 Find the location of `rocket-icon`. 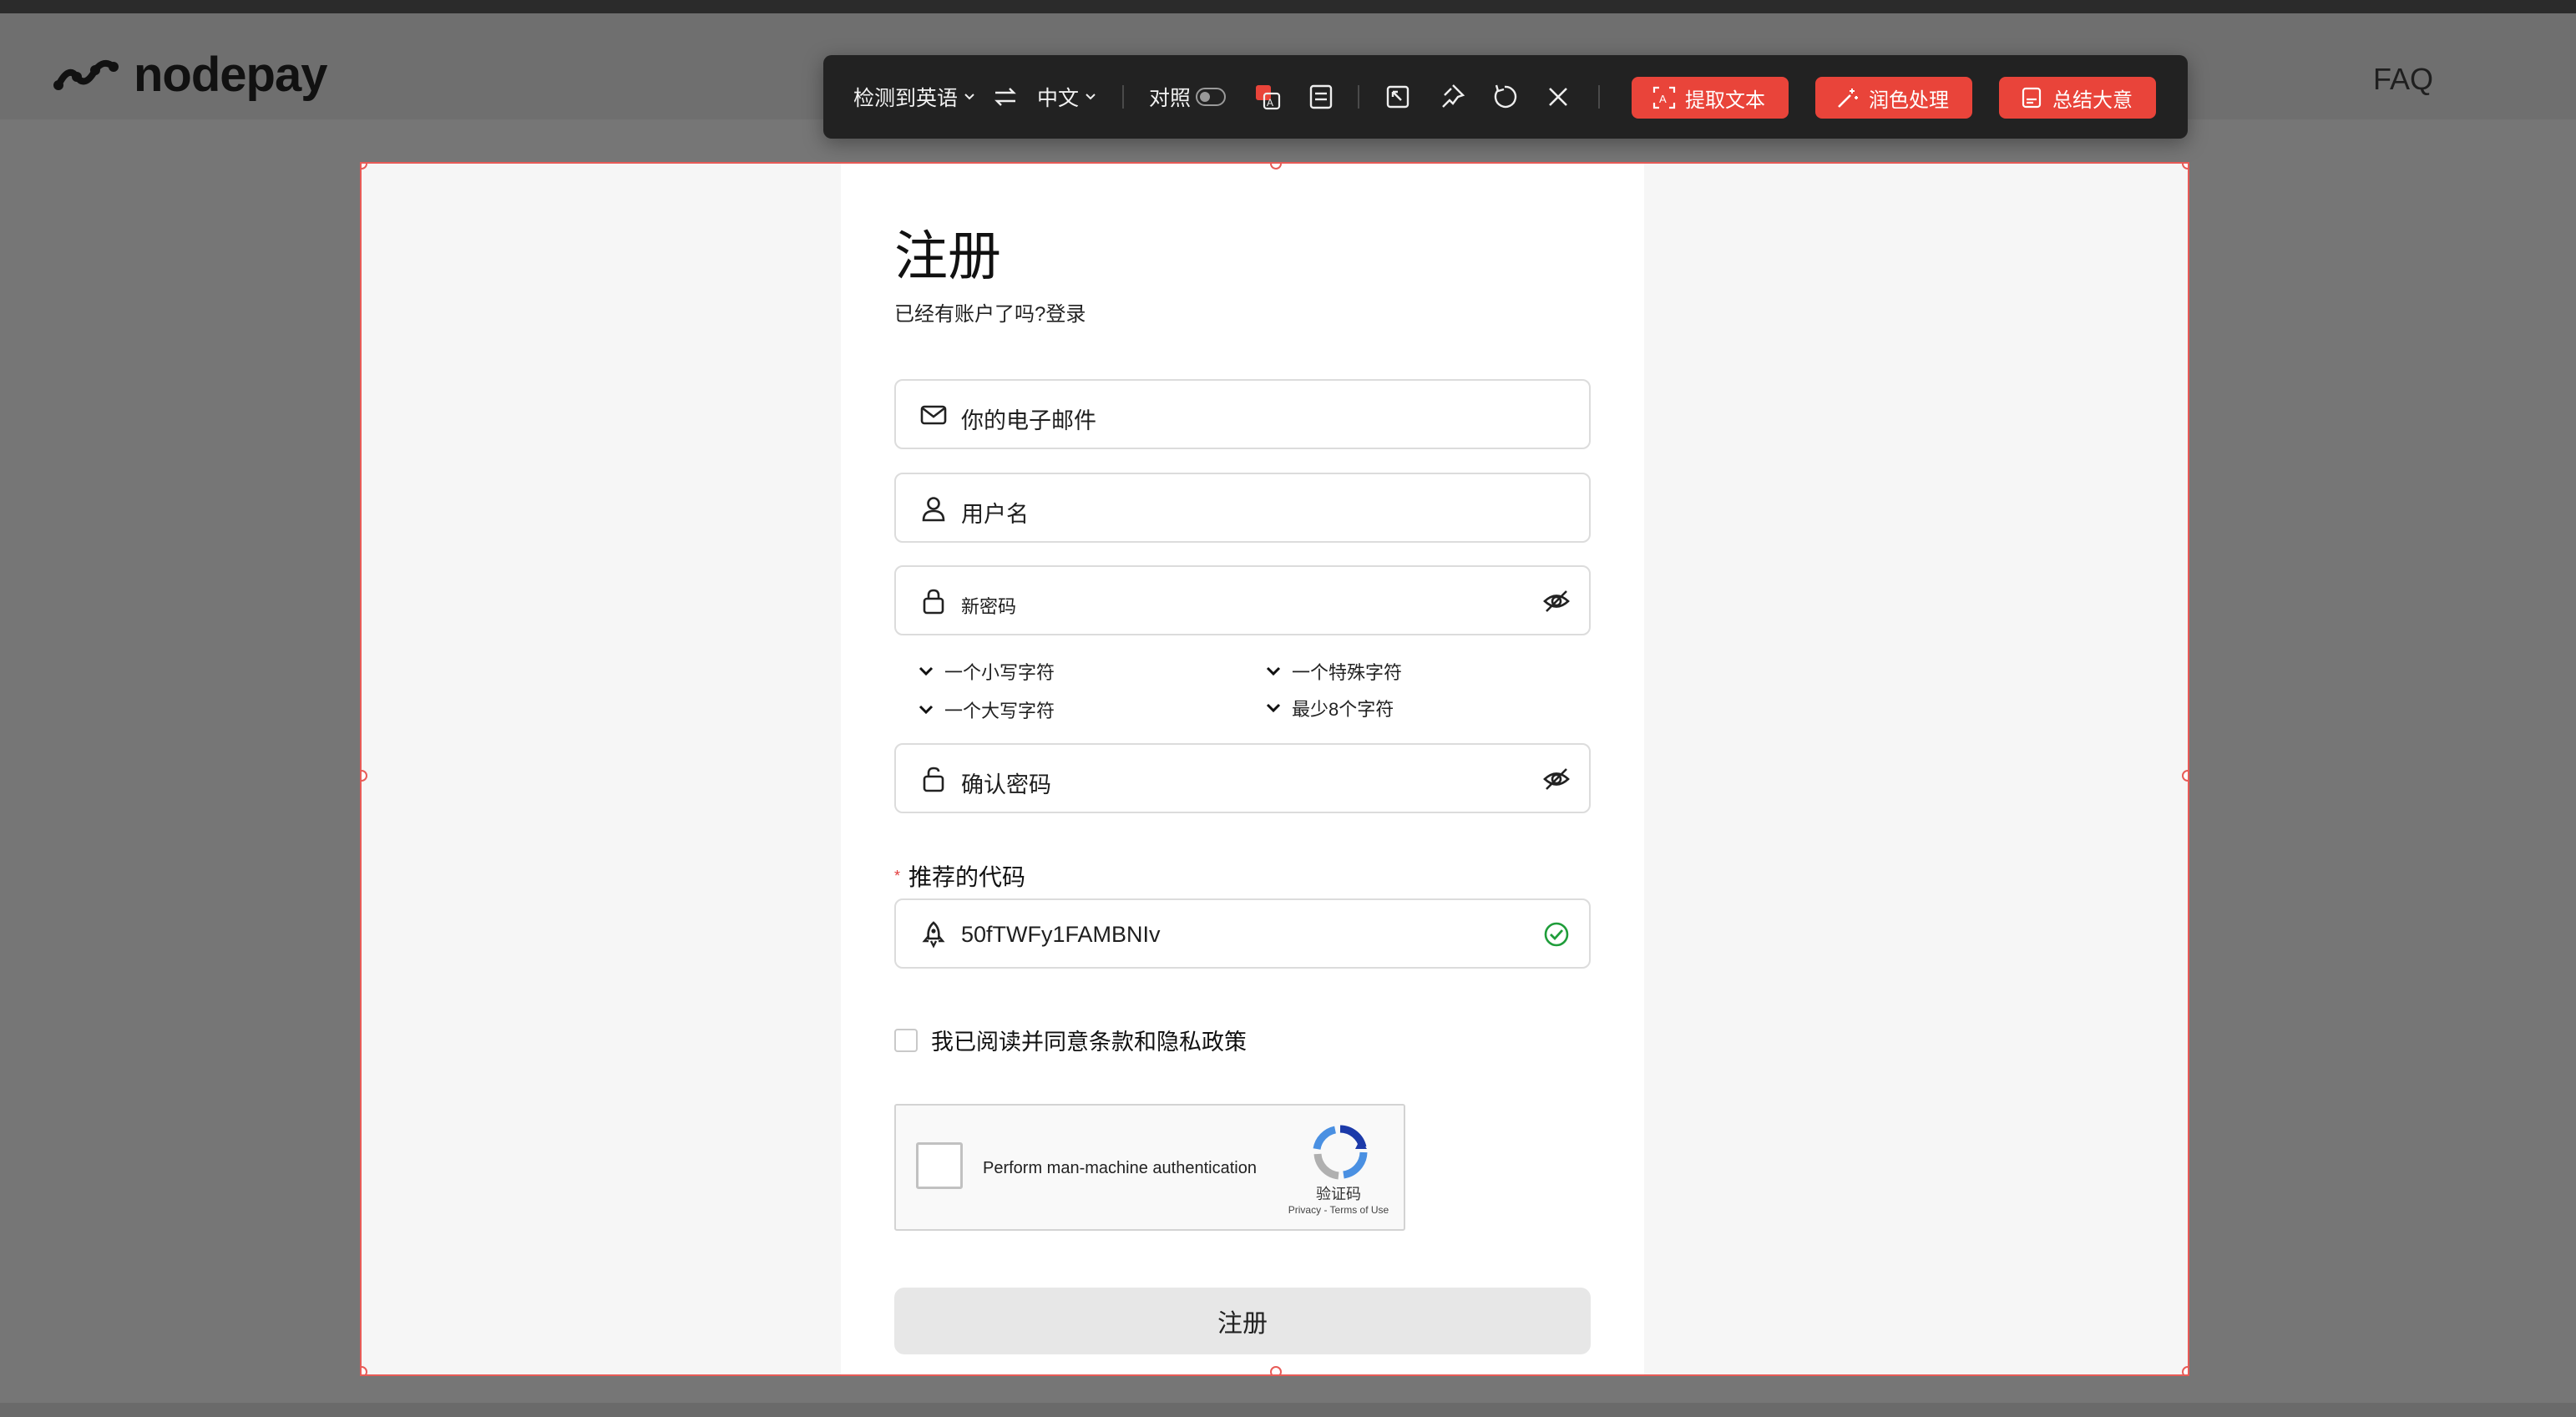

rocket-icon is located at coordinates (933, 935).